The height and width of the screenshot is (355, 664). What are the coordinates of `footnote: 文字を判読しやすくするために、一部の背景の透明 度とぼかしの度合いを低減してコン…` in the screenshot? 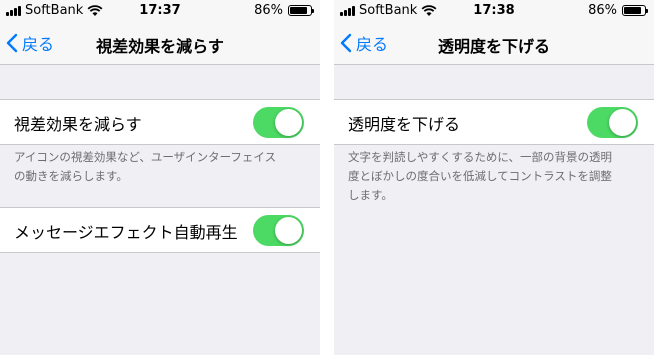 It's located at (495, 176).